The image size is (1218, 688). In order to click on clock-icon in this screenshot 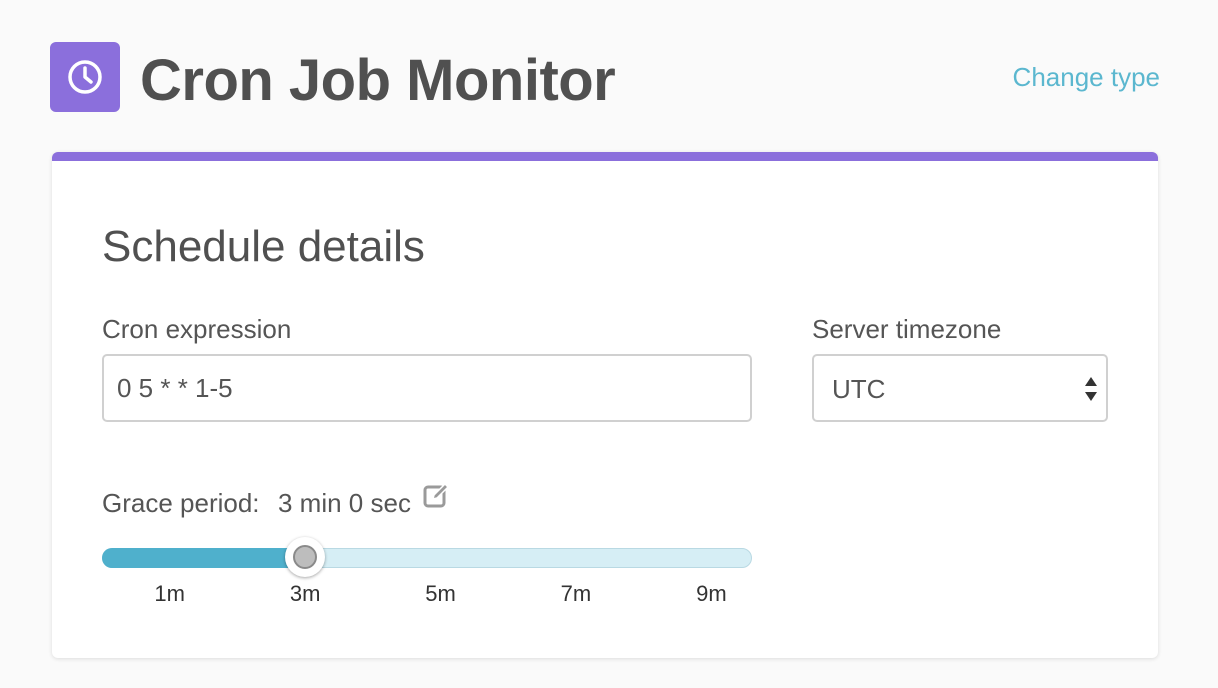, I will do `click(85, 77)`.